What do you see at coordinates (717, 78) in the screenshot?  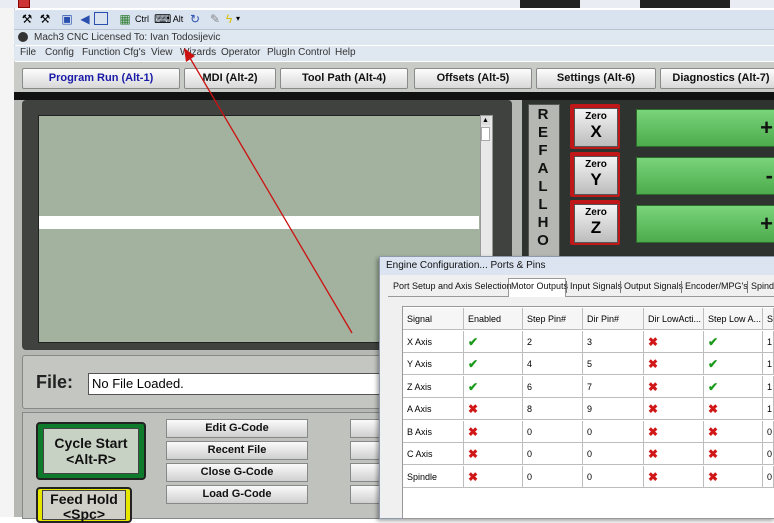 I see `tab-diagnostics: Diagnostics (Alt-7)` at bounding box center [717, 78].